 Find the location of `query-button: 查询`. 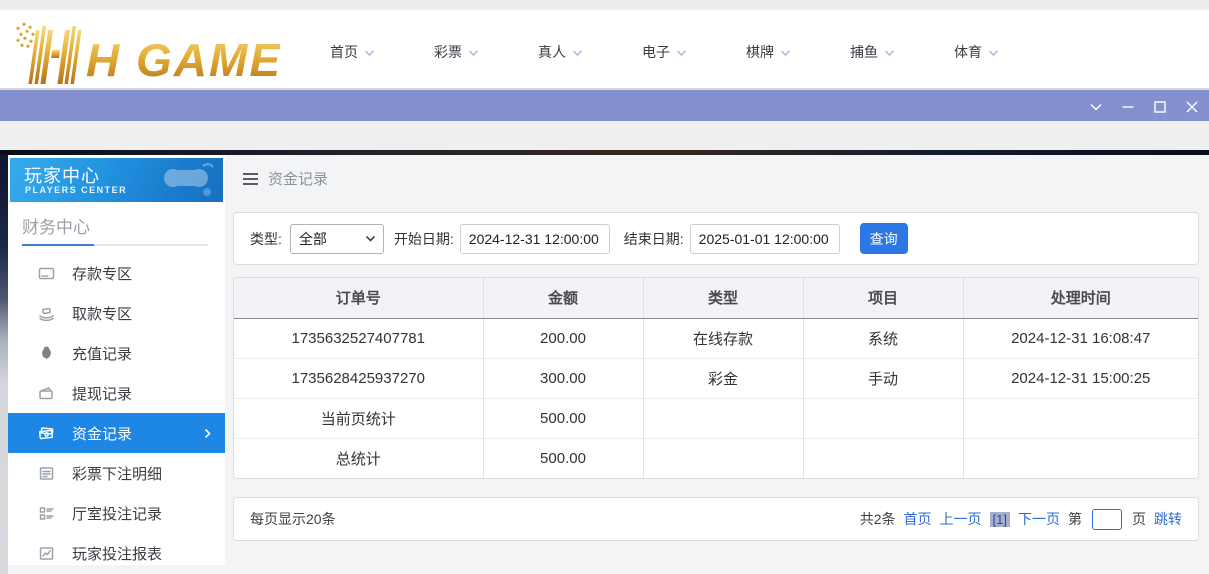

query-button: 查询 is located at coordinates (883, 238).